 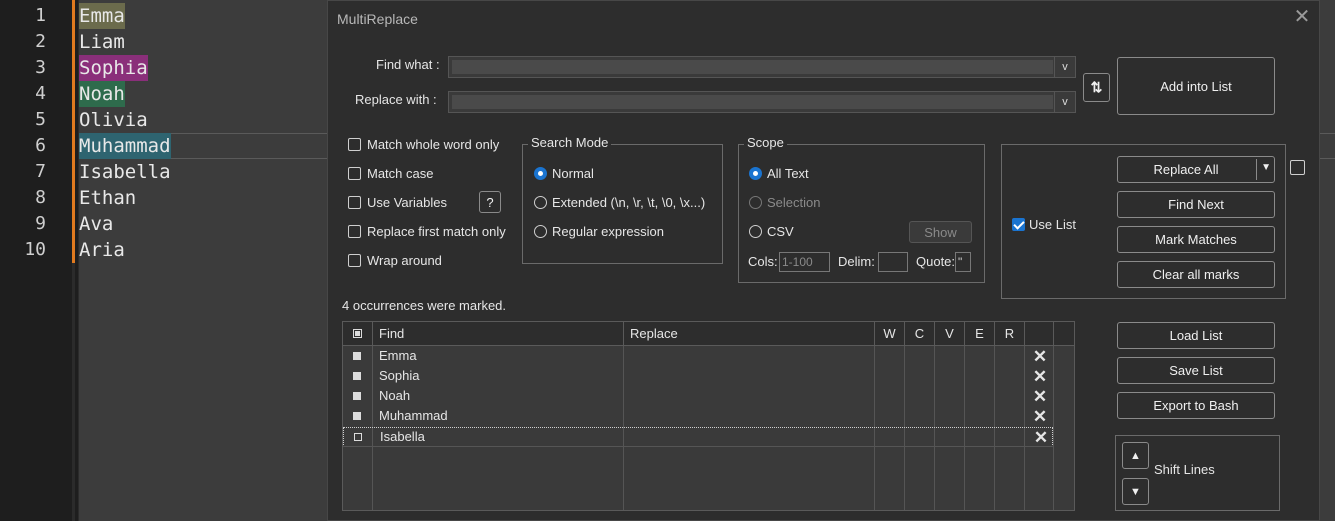 What do you see at coordinates (698, 357) in the screenshot?
I see `table-row: Emma ✕` at bounding box center [698, 357].